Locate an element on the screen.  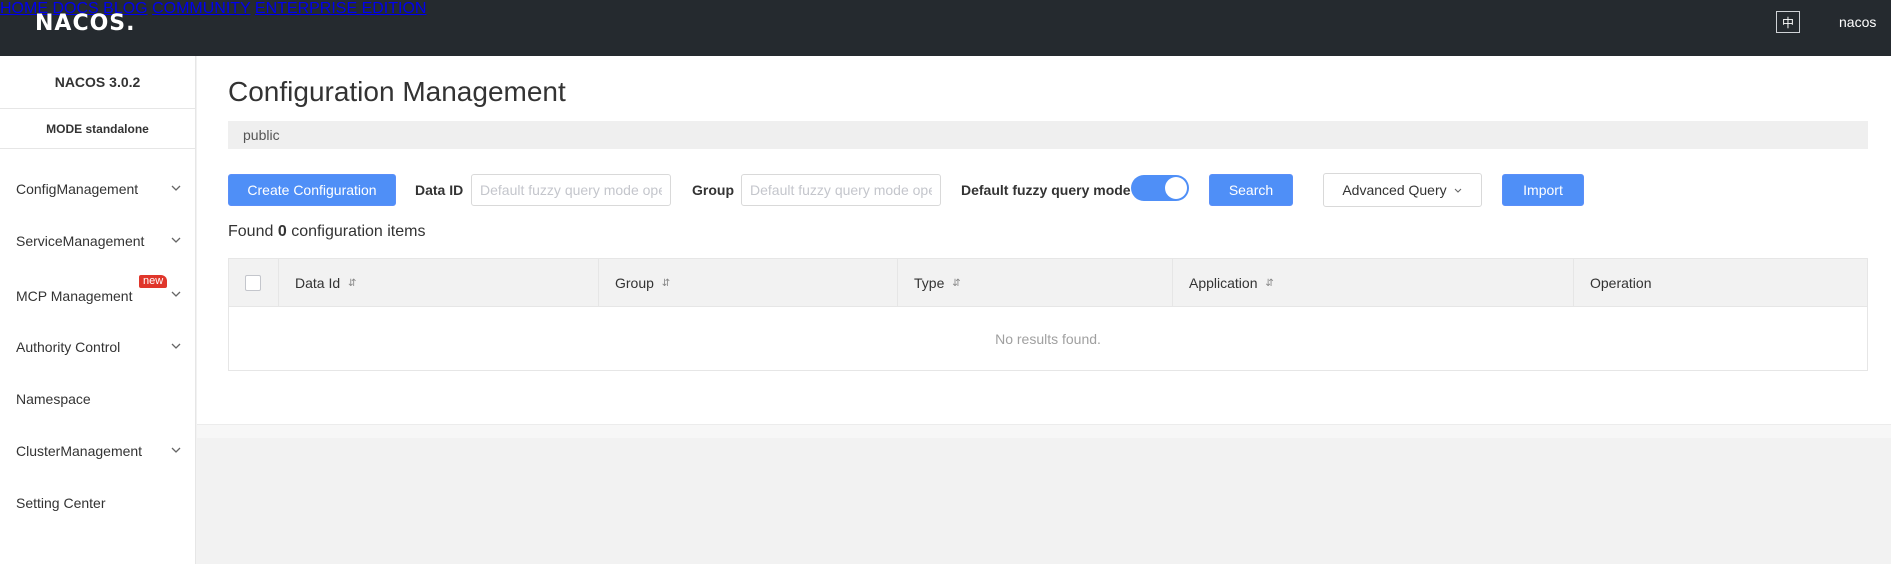
advanced-query-button: Advanced Query is located at coordinates (1402, 190).